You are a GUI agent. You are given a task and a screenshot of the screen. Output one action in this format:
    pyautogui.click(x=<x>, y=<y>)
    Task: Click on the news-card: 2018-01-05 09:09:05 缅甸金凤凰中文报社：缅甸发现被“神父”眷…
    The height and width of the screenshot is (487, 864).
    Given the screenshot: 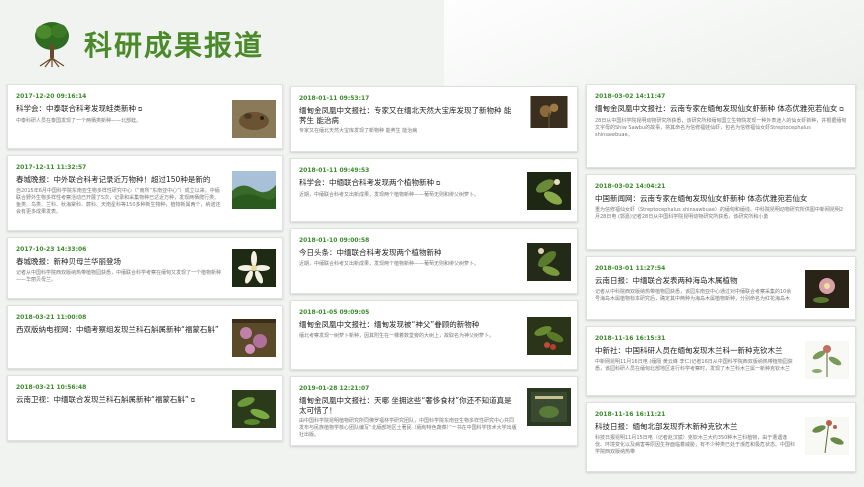 What is the action you would take?
    pyautogui.click(x=434, y=335)
    